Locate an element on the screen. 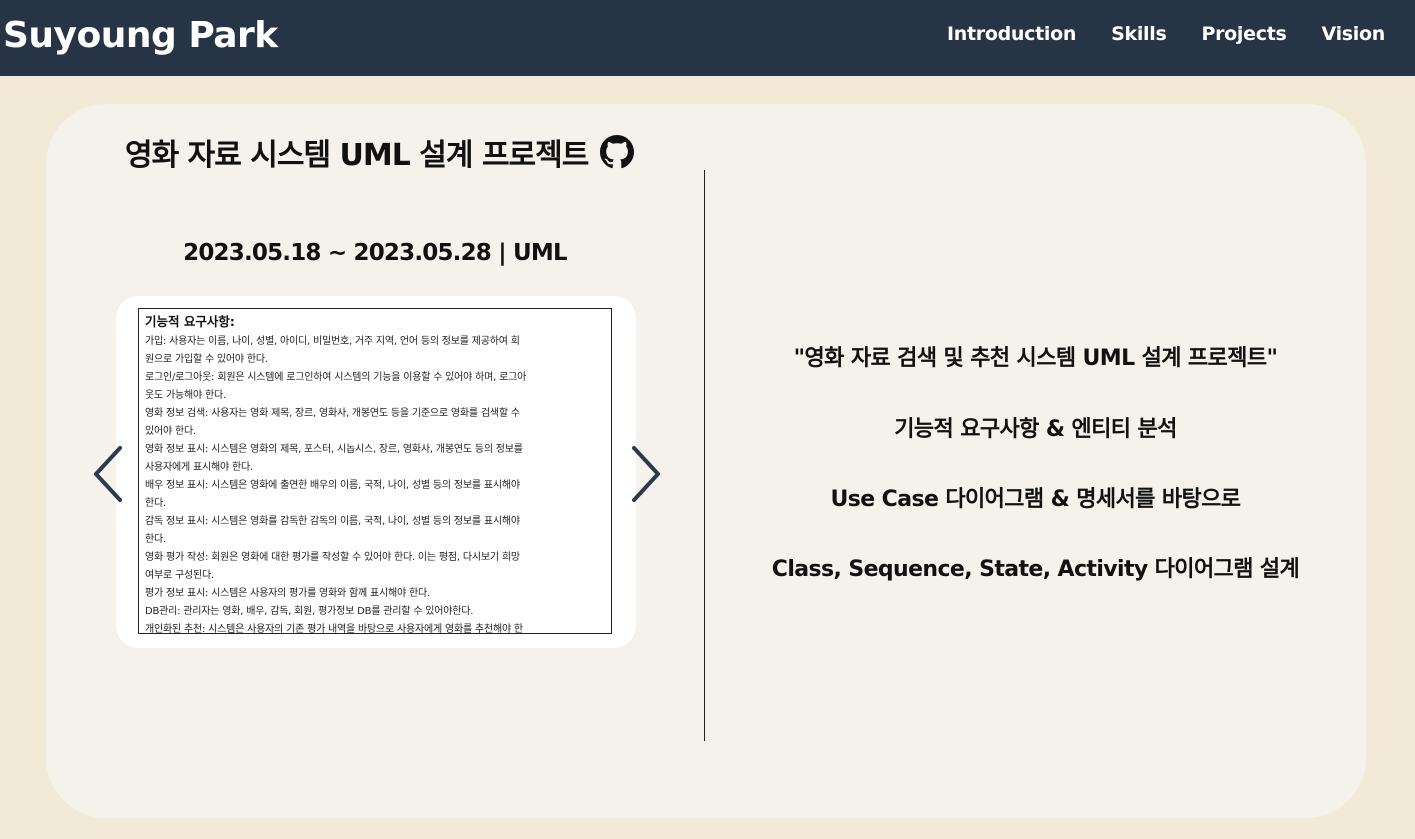 This screenshot has width=1415, height=839. site-brand: Suyoung Park is located at coordinates (140, 35).